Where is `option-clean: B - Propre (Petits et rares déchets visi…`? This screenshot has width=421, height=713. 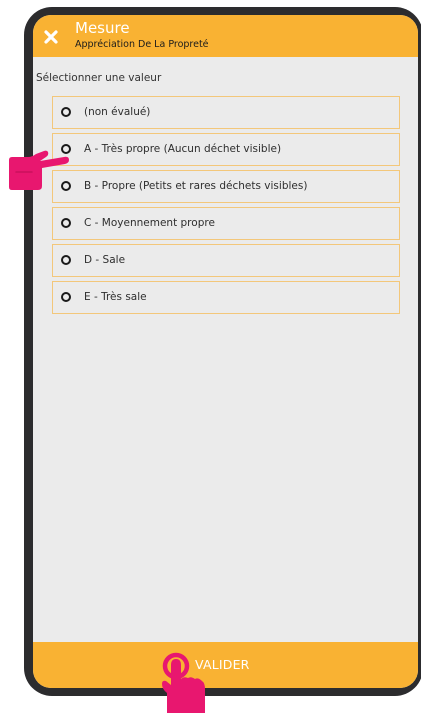
option-clean: B - Propre (Petits et rares déchets visi… is located at coordinates (226, 186).